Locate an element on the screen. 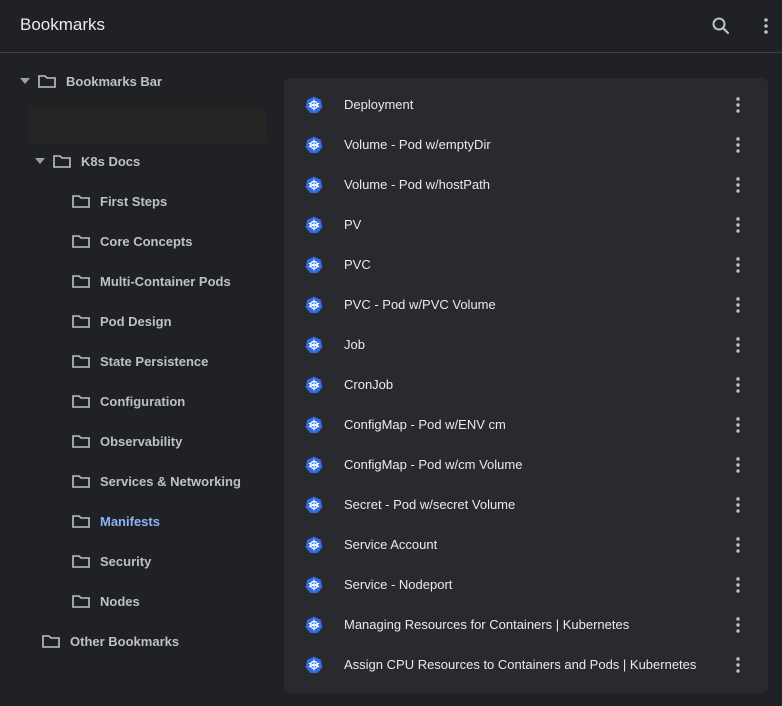  bookmark-title: PVC is located at coordinates (357, 264).